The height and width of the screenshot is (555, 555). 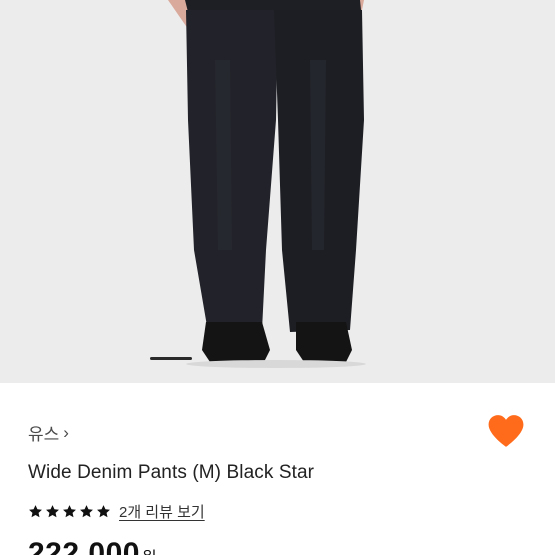 What do you see at coordinates (149, 552) in the screenshot?
I see `price-currency: 원` at bounding box center [149, 552].